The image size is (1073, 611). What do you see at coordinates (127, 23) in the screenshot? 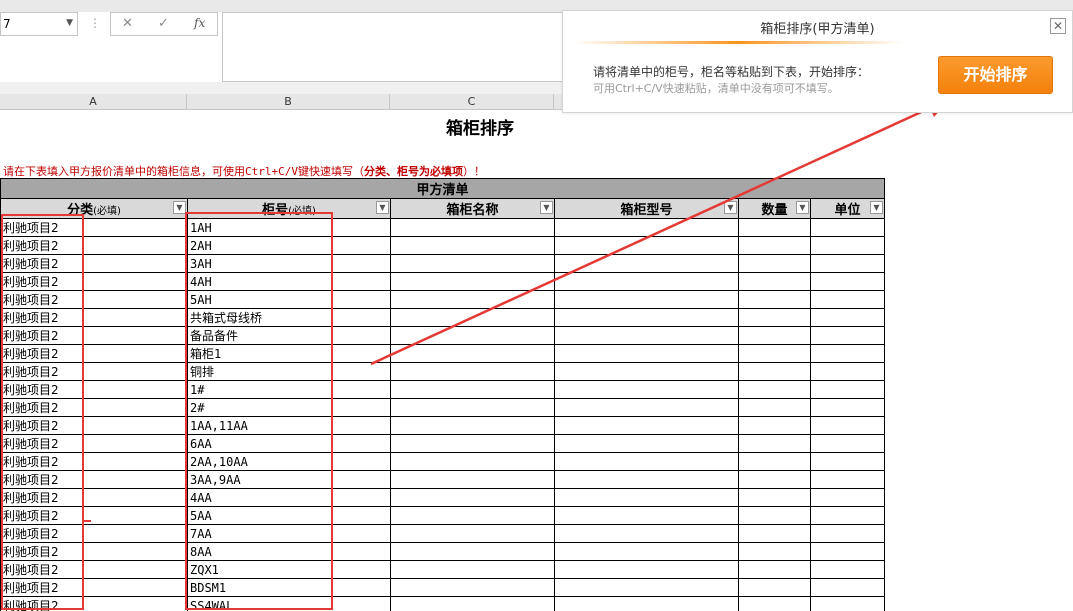
I see `cancel-icon: ✕` at bounding box center [127, 23].